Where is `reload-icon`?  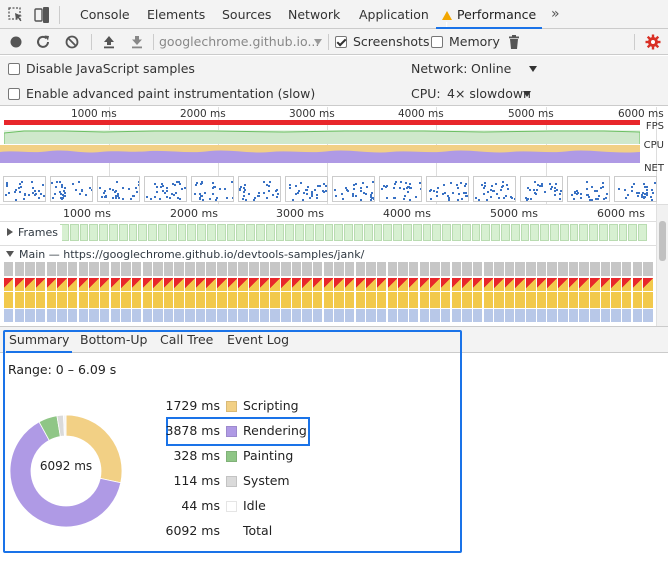
reload-icon is located at coordinates (43, 42).